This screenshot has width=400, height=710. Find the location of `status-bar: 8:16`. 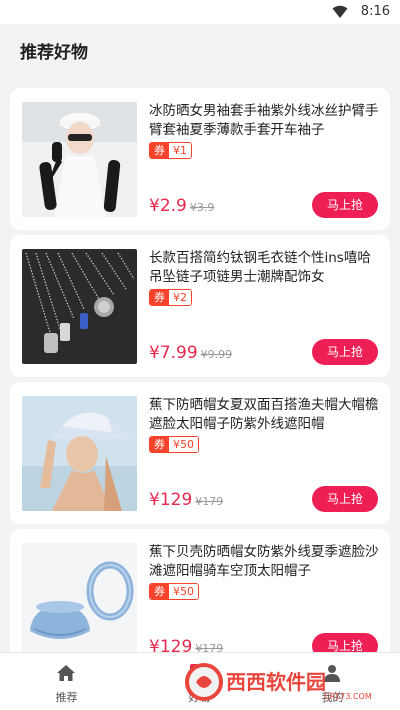

status-bar: 8:16 is located at coordinates (200, 12).